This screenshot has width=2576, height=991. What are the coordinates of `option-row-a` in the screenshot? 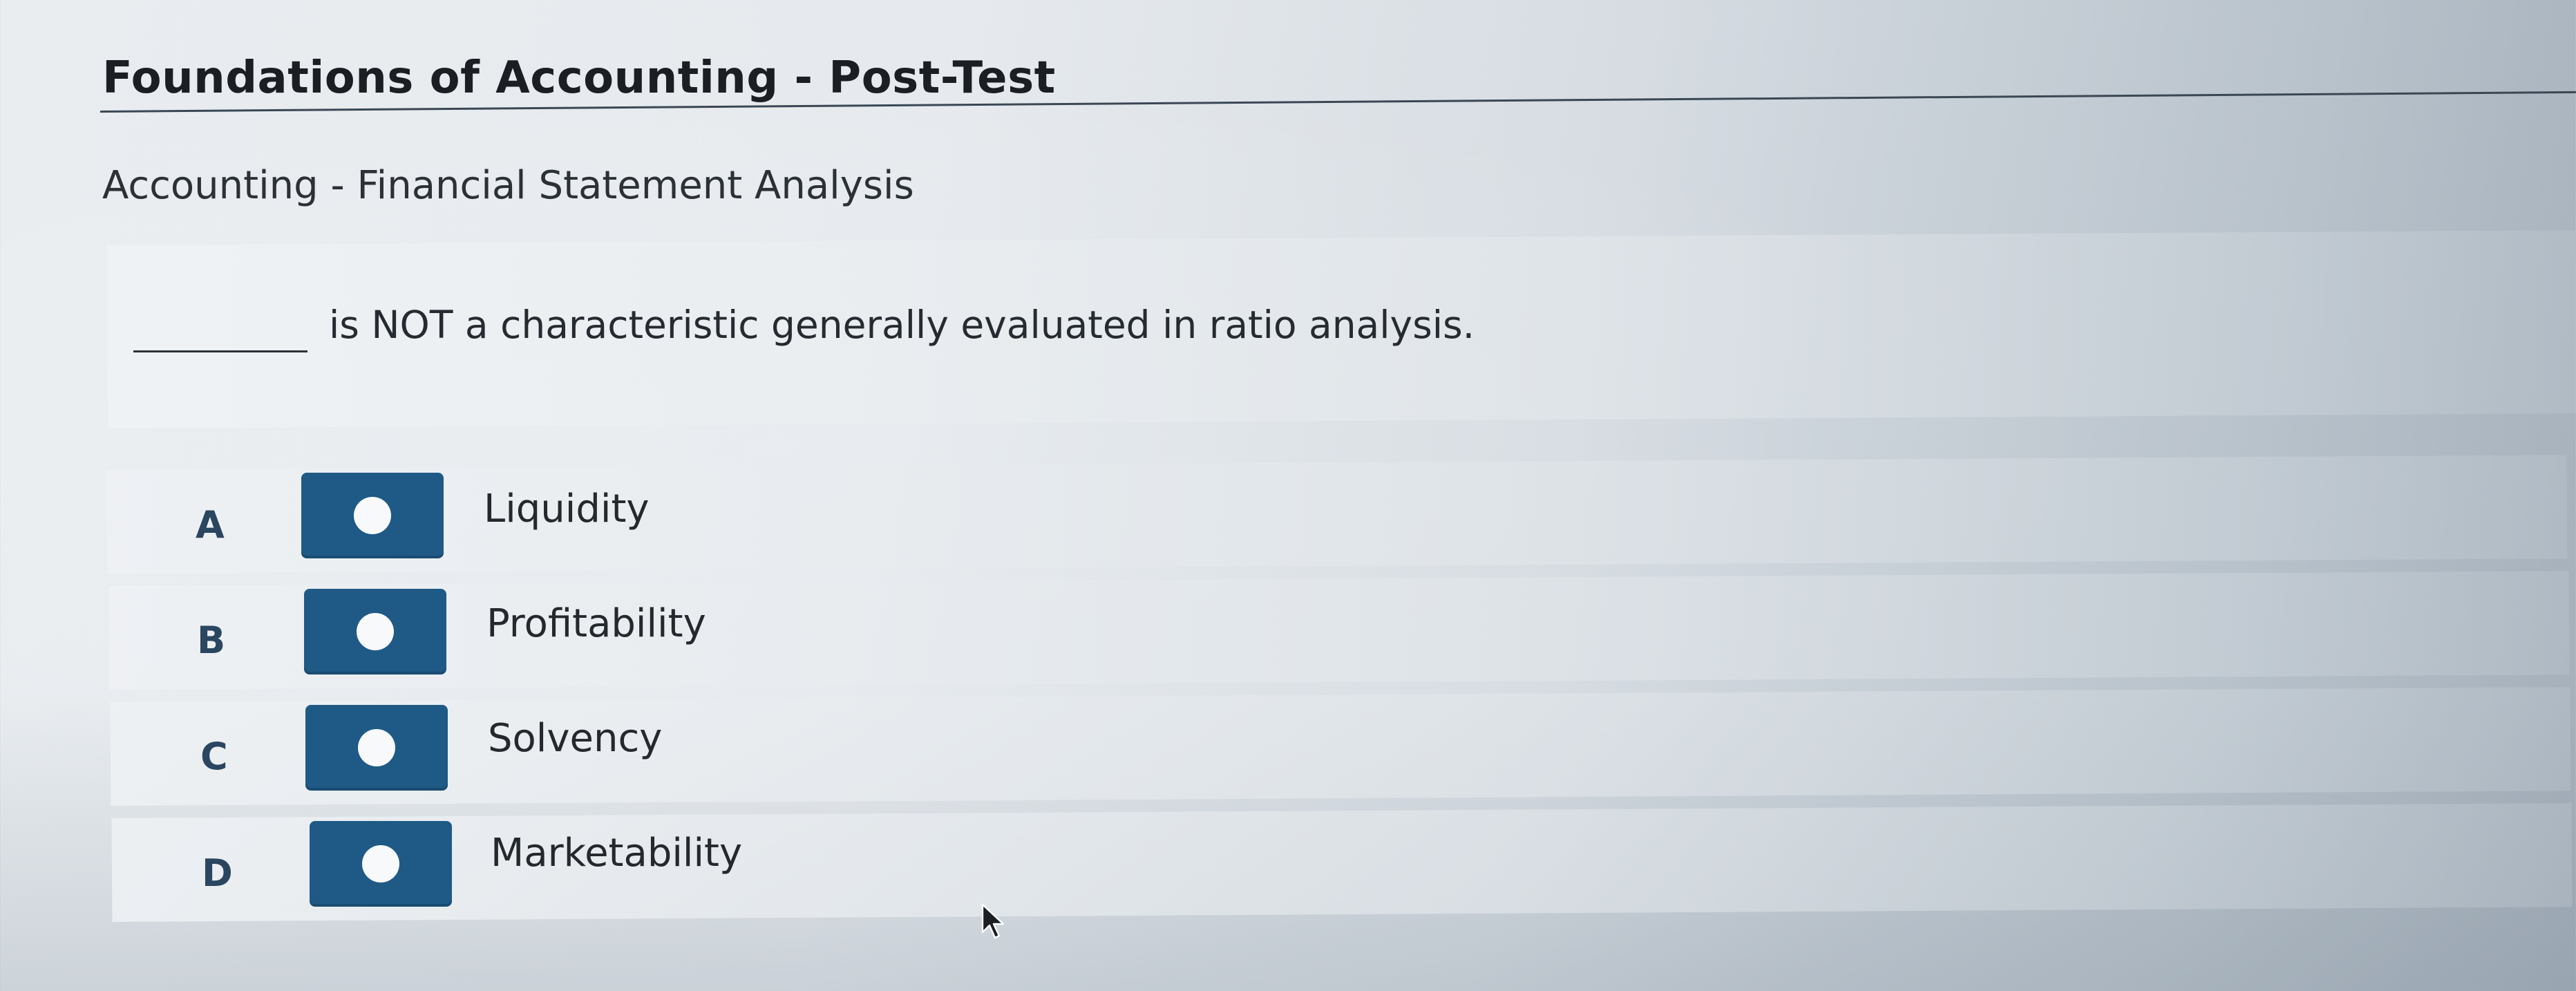 It's located at (1337, 514).